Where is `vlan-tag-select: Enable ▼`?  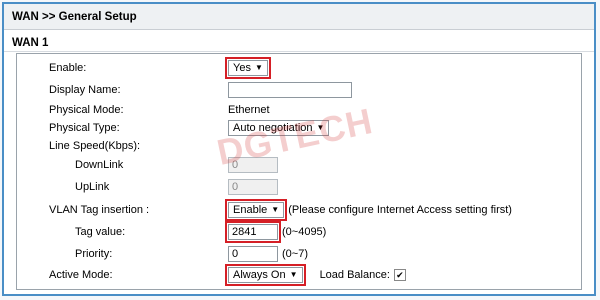
vlan-tag-select: Enable ▼ is located at coordinates (256, 210).